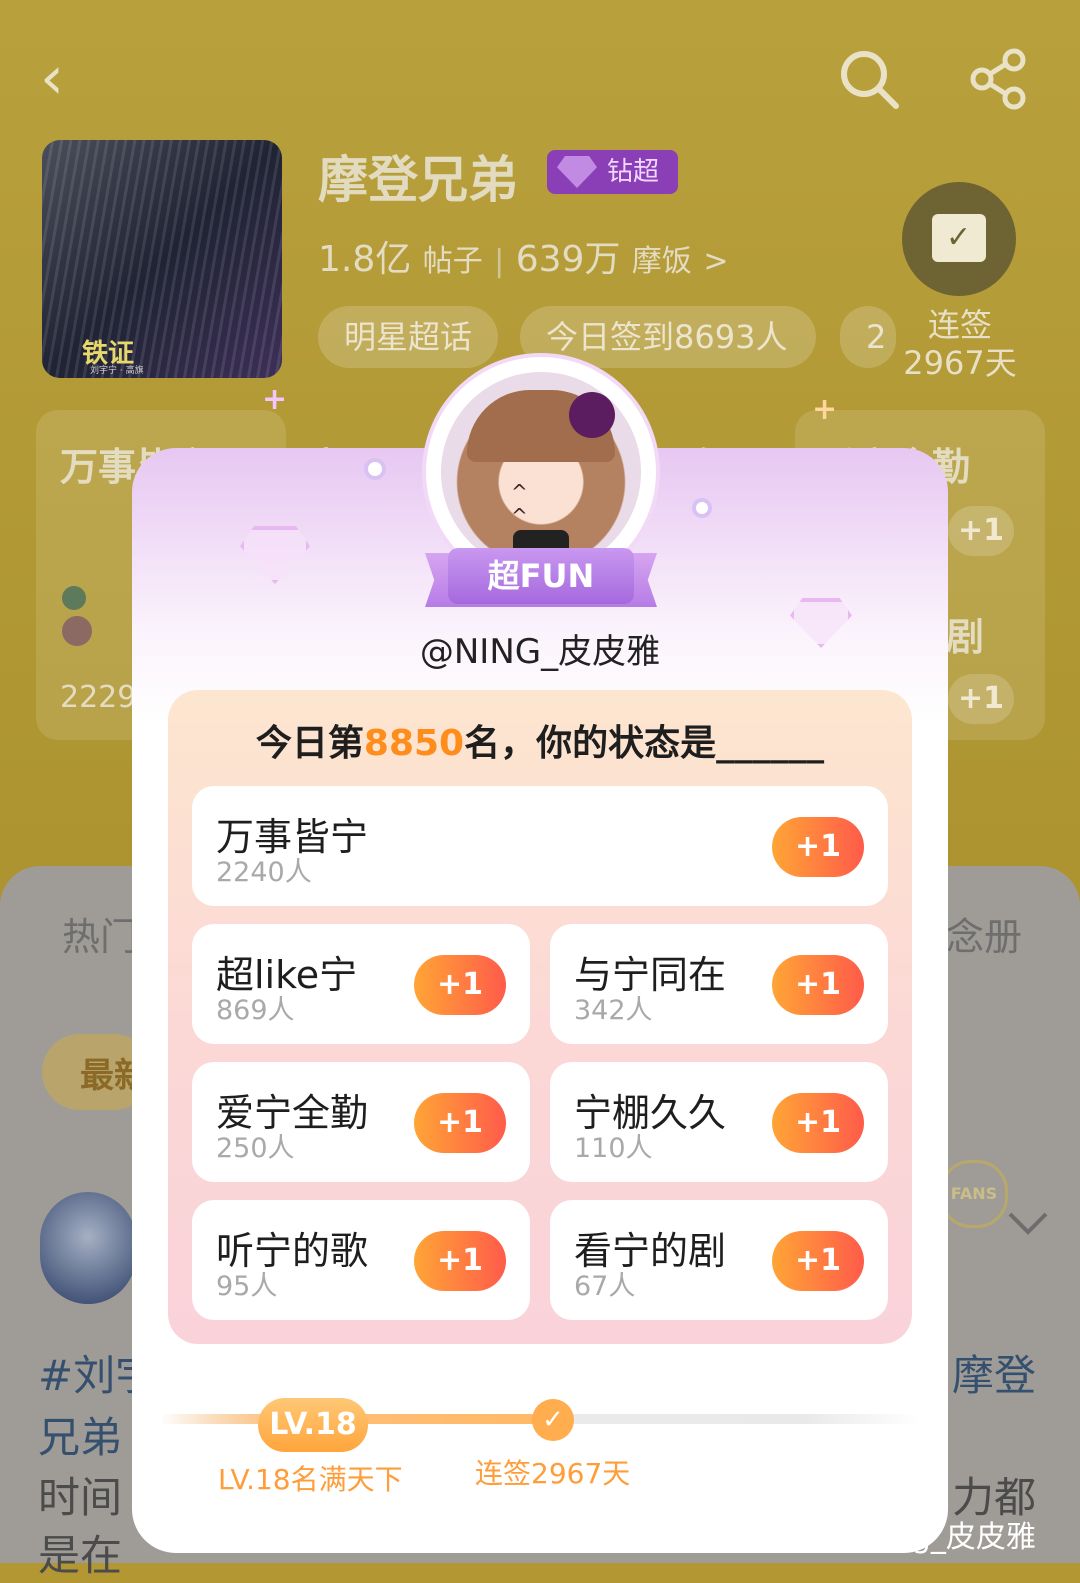 The width and height of the screenshot is (1080, 1583). What do you see at coordinates (613, 1148) in the screenshot?
I see `option-count: 110人` at bounding box center [613, 1148].